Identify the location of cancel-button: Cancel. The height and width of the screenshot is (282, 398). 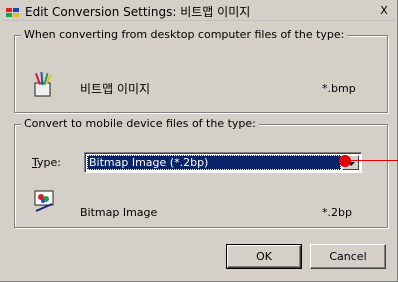
(348, 256).